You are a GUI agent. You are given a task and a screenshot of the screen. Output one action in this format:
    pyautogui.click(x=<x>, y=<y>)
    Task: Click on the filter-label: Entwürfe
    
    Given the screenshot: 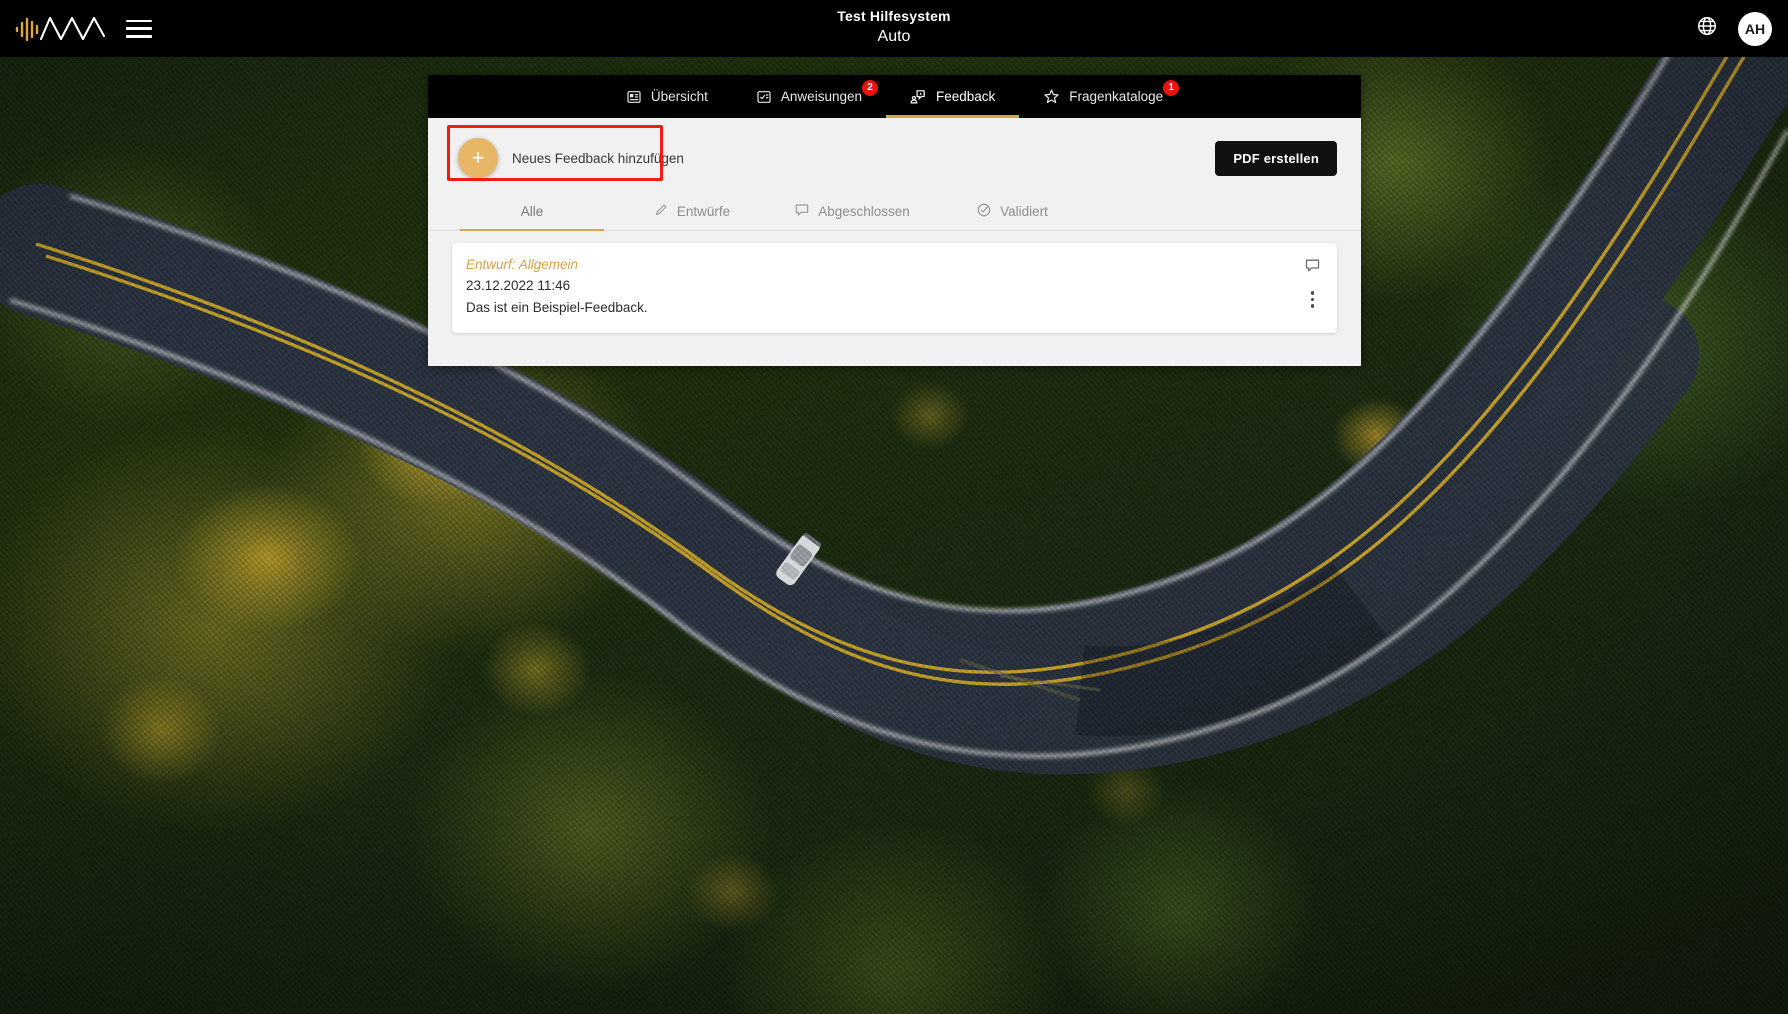 What is the action you would take?
    pyautogui.click(x=703, y=211)
    